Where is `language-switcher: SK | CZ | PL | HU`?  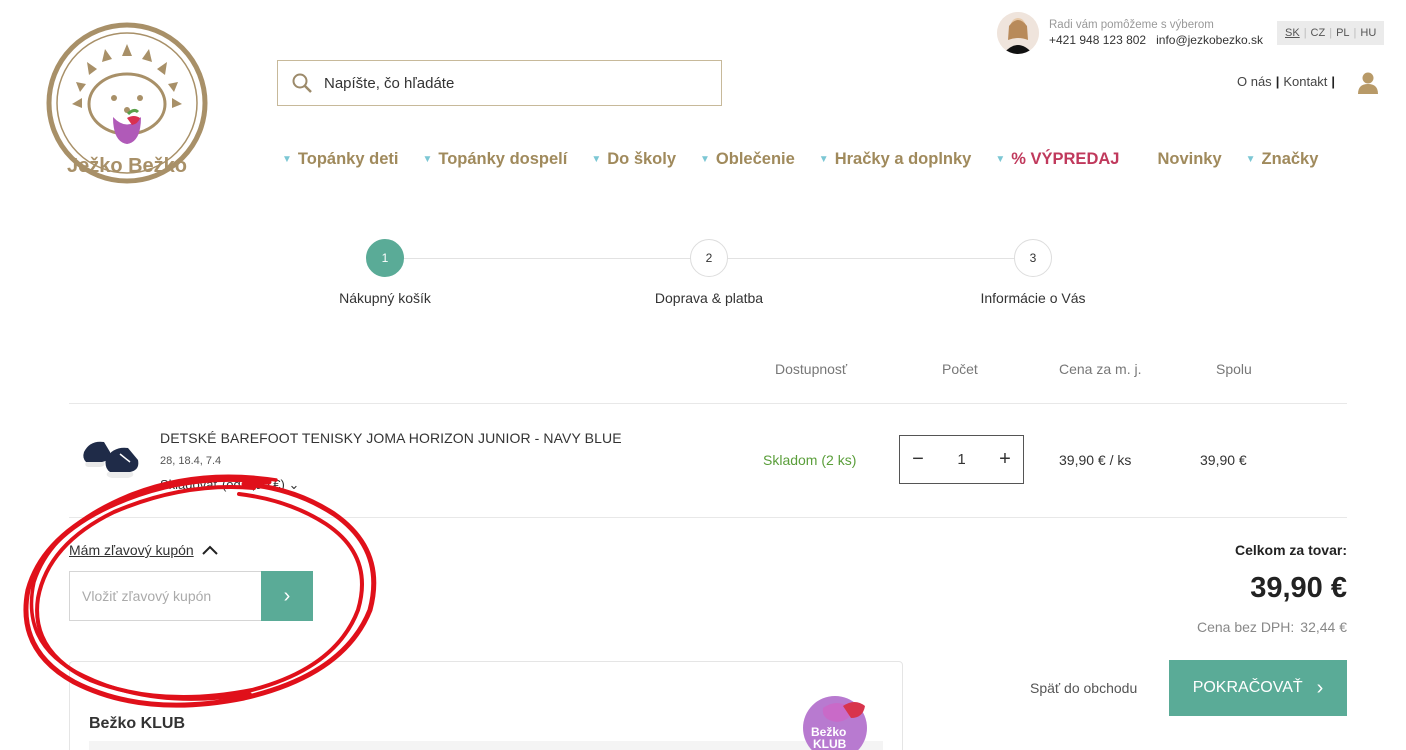
language-switcher: SK | CZ | PL | HU is located at coordinates (1331, 33).